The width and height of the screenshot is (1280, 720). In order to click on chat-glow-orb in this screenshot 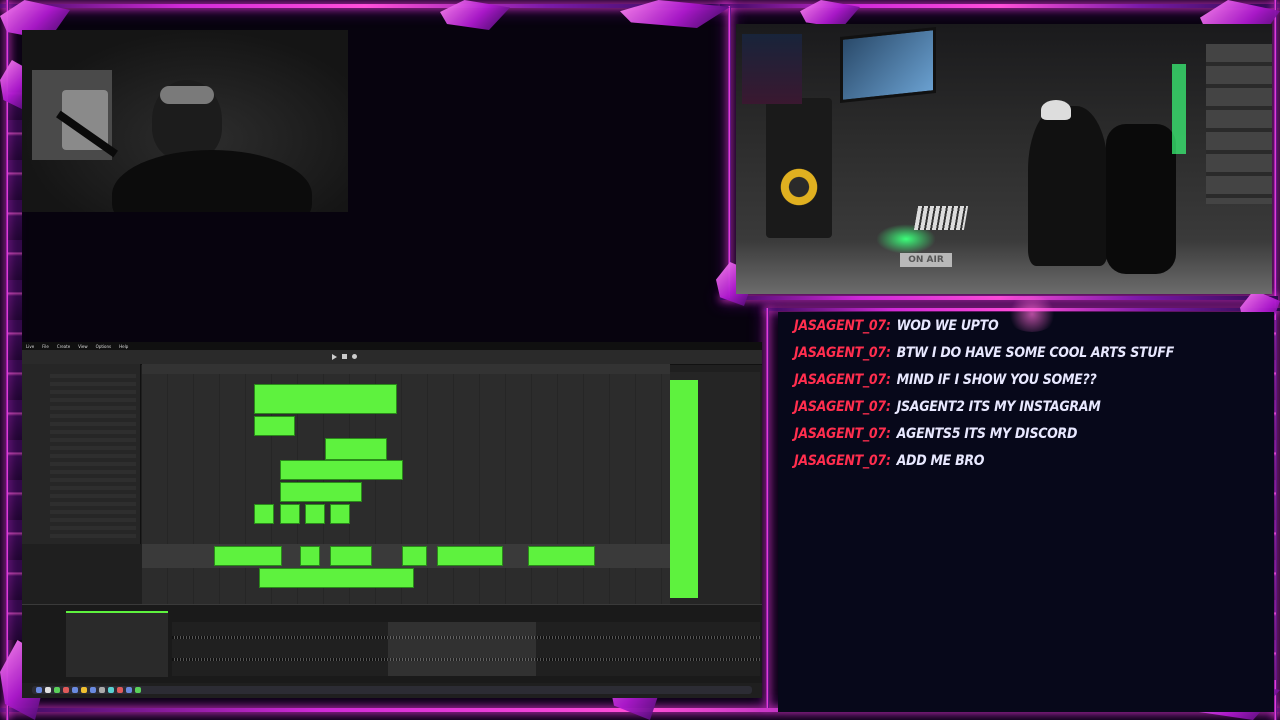, I will do `click(1032, 314)`.